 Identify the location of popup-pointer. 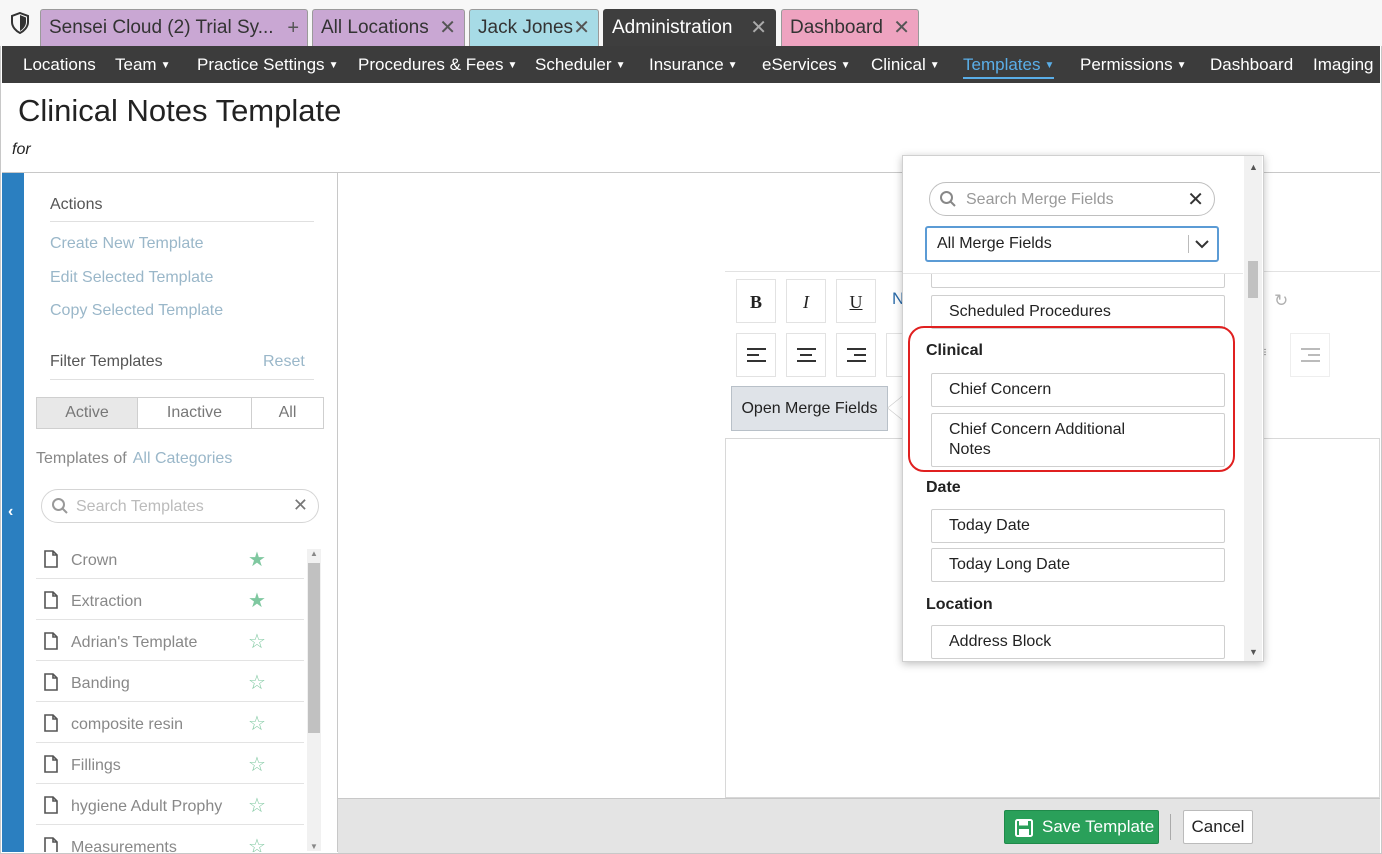
(895, 408).